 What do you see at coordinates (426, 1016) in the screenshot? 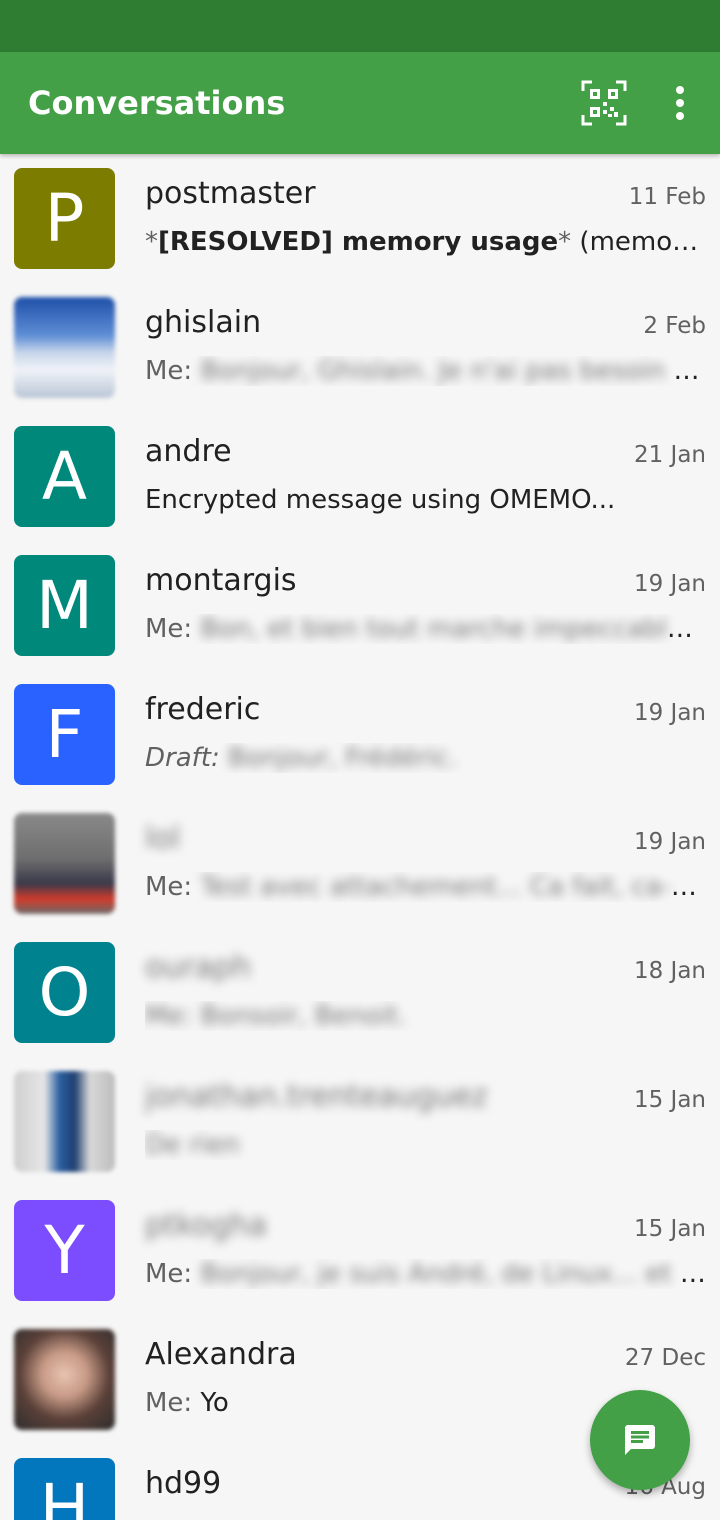
I see `message-preview: Me: Bonsoir, Benoit.` at bounding box center [426, 1016].